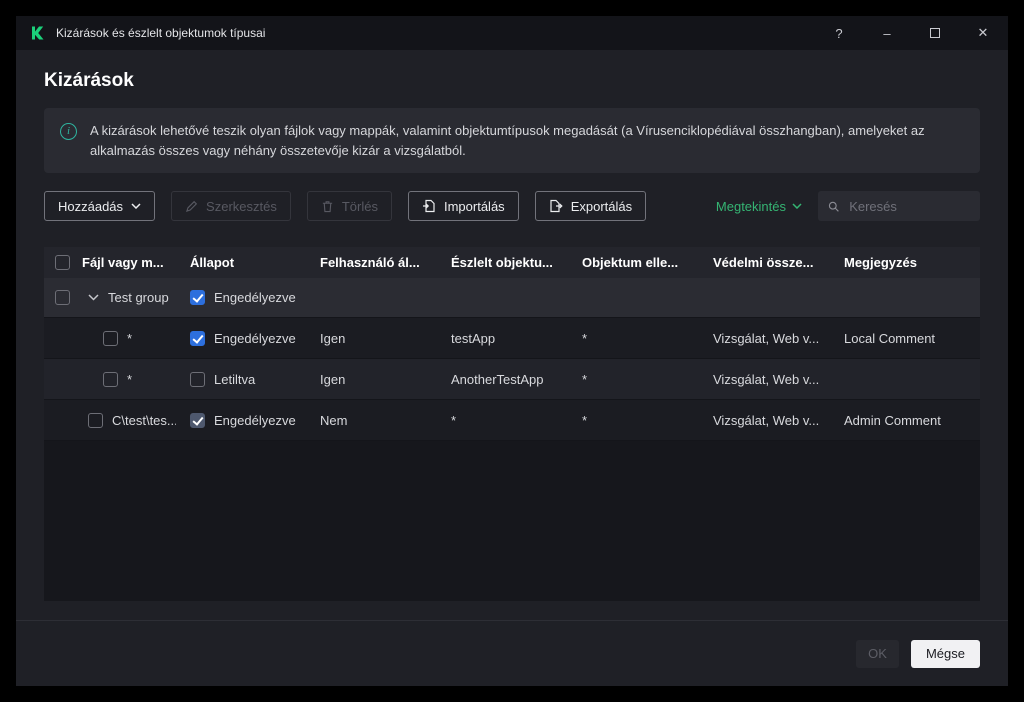 Image resolution: width=1024 pixels, height=702 pixels. I want to click on comment-cell, so click(897, 379).